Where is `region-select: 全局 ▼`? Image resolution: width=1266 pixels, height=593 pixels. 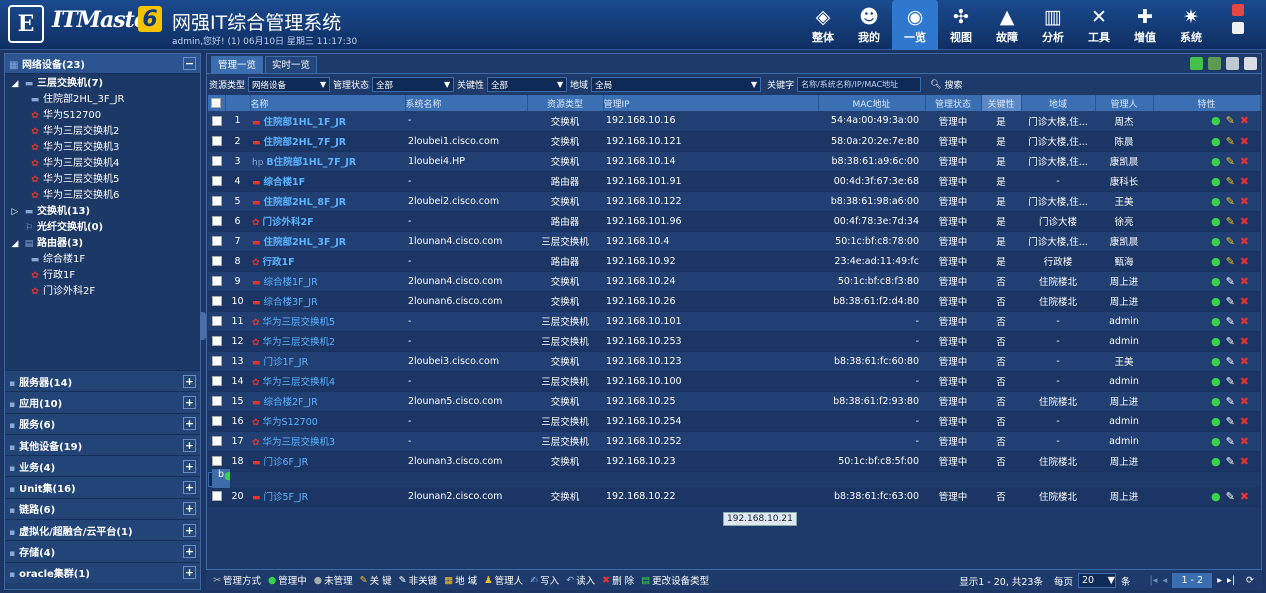 region-select: 全局 ▼ is located at coordinates (676, 84).